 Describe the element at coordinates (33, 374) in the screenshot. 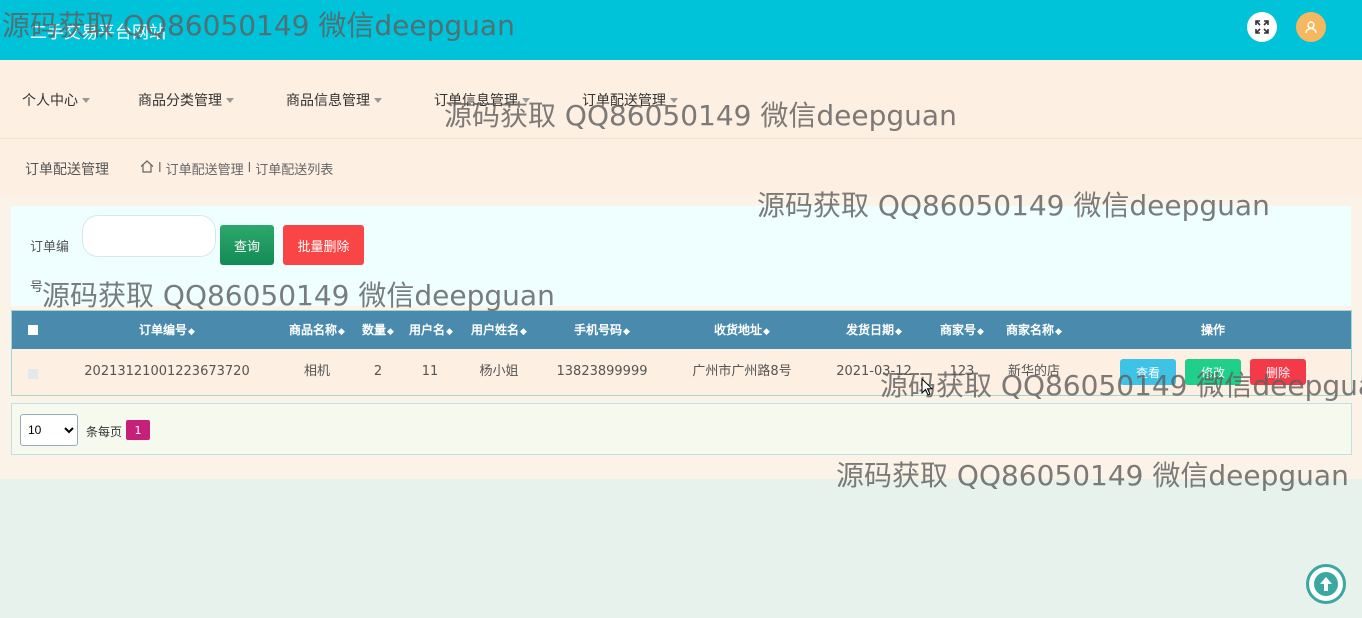

I see `row-checkbox` at that location.